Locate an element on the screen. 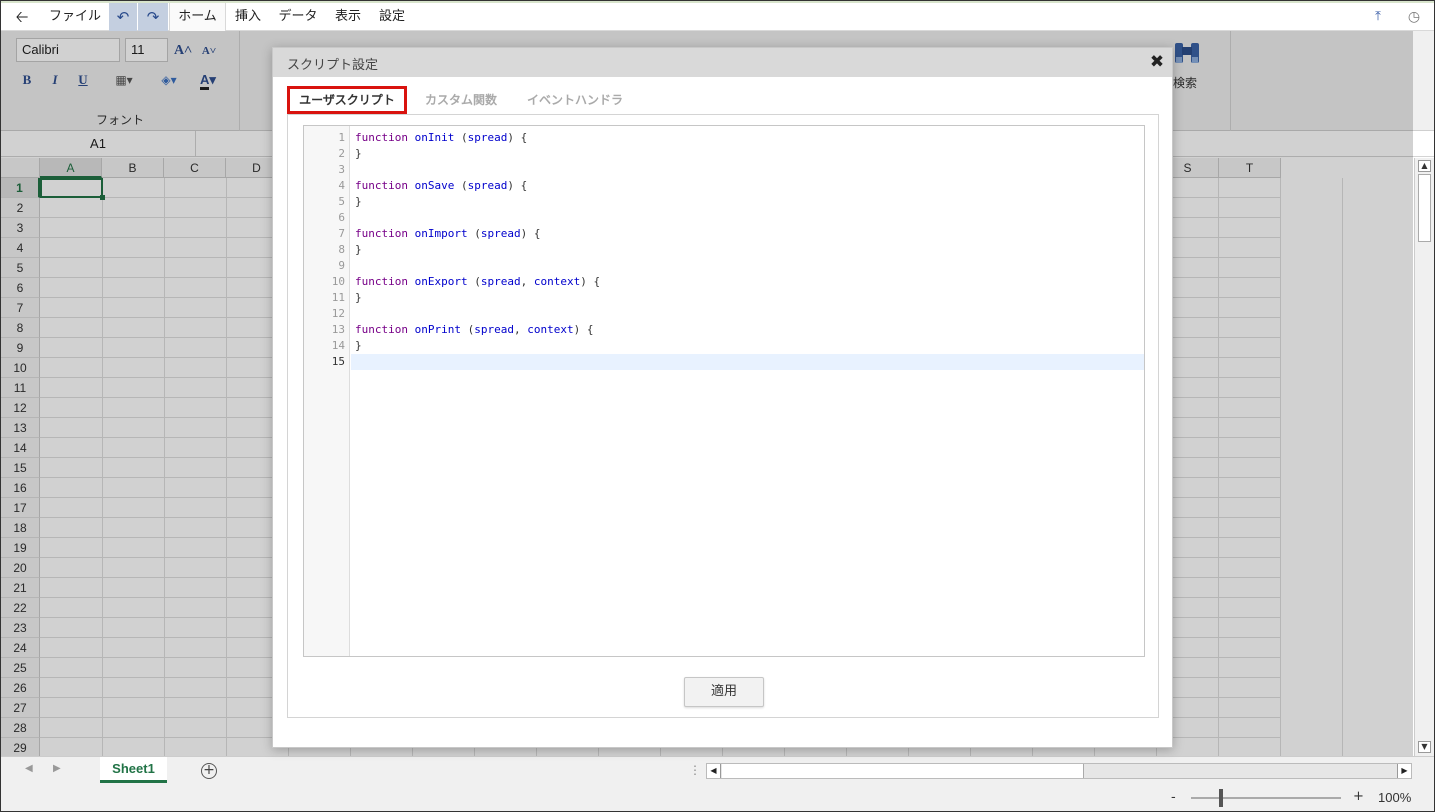 This screenshot has height=812, width=1435. next-sheet-icon: ▶ is located at coordinates (57, 768).